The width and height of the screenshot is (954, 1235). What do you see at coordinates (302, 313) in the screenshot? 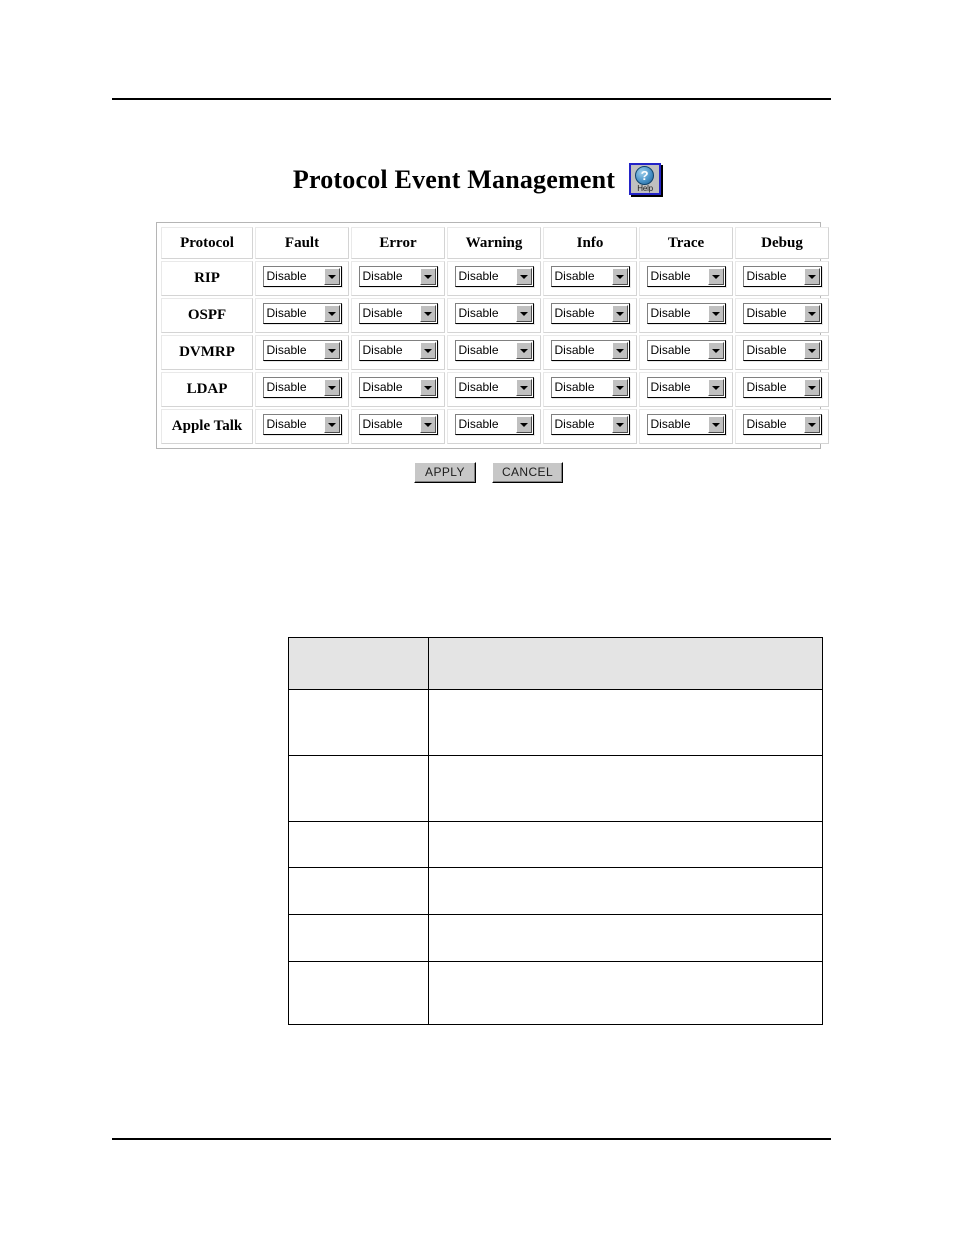
I see `select-fault-ospf: Disable` at bounding box center [302, 313].